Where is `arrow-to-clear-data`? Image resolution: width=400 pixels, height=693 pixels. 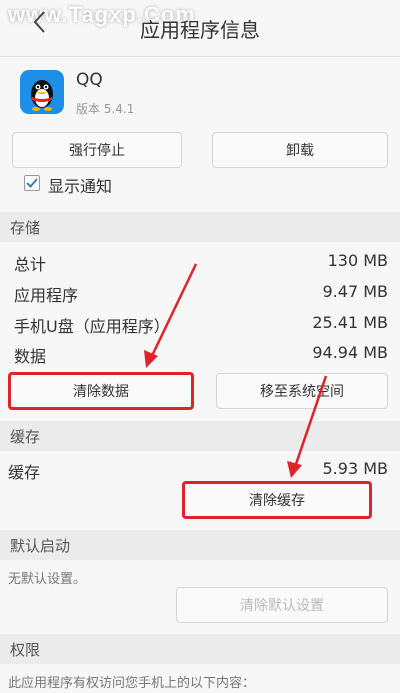 arrow-to-clear-data is located at coordinates (173, 312).